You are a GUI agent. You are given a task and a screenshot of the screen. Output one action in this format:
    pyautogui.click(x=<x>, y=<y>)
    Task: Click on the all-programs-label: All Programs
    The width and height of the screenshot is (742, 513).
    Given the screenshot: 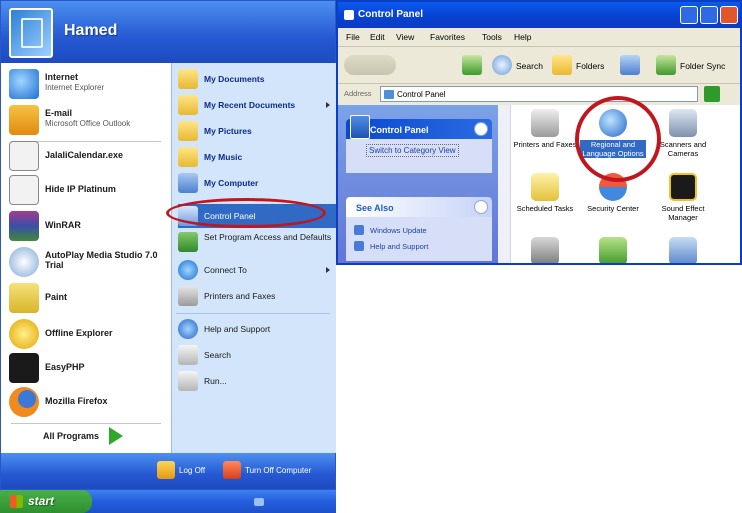 What is the action you would take?
    pyautogui.click(x=71, y=436)
    